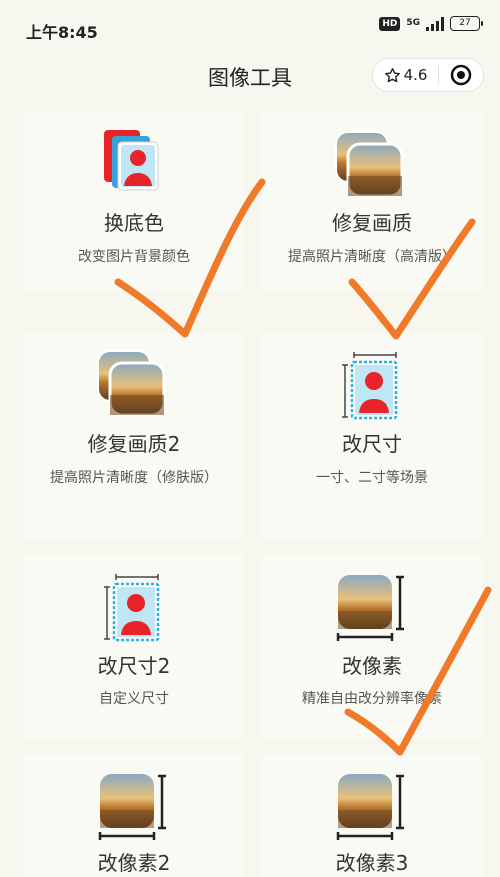 Image resolution: width=500 pixels, height=877 pixels. What do you see at coordinates (62, 32) in the screenshot?
I see `status-time: 上午8:45` at bounding box center [62, 32].